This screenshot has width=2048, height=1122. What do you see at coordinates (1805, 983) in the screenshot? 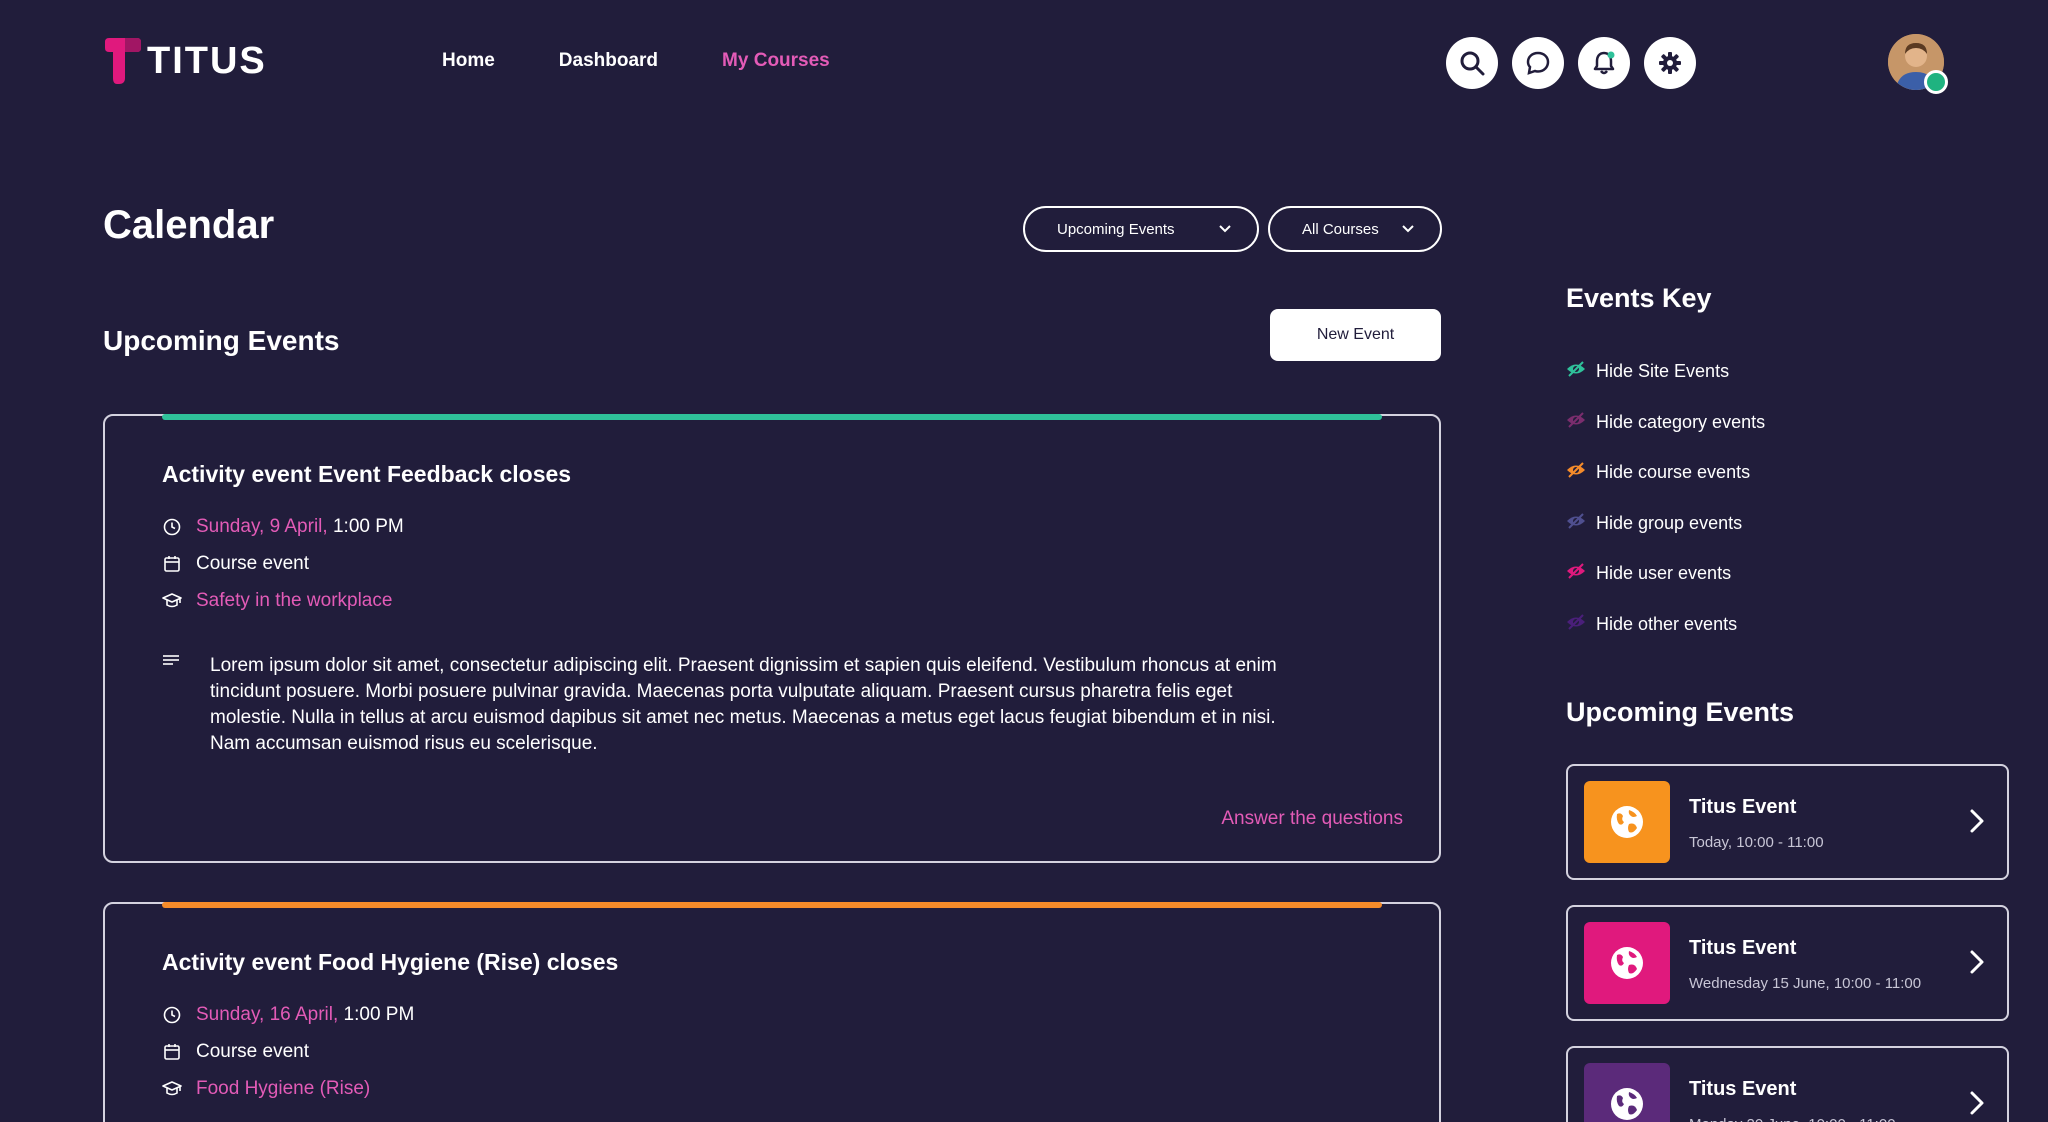
I see `upcoming-event-date: Wednesday 15 June, 10:00 - 11:00` at bounding box center [1805, 983].